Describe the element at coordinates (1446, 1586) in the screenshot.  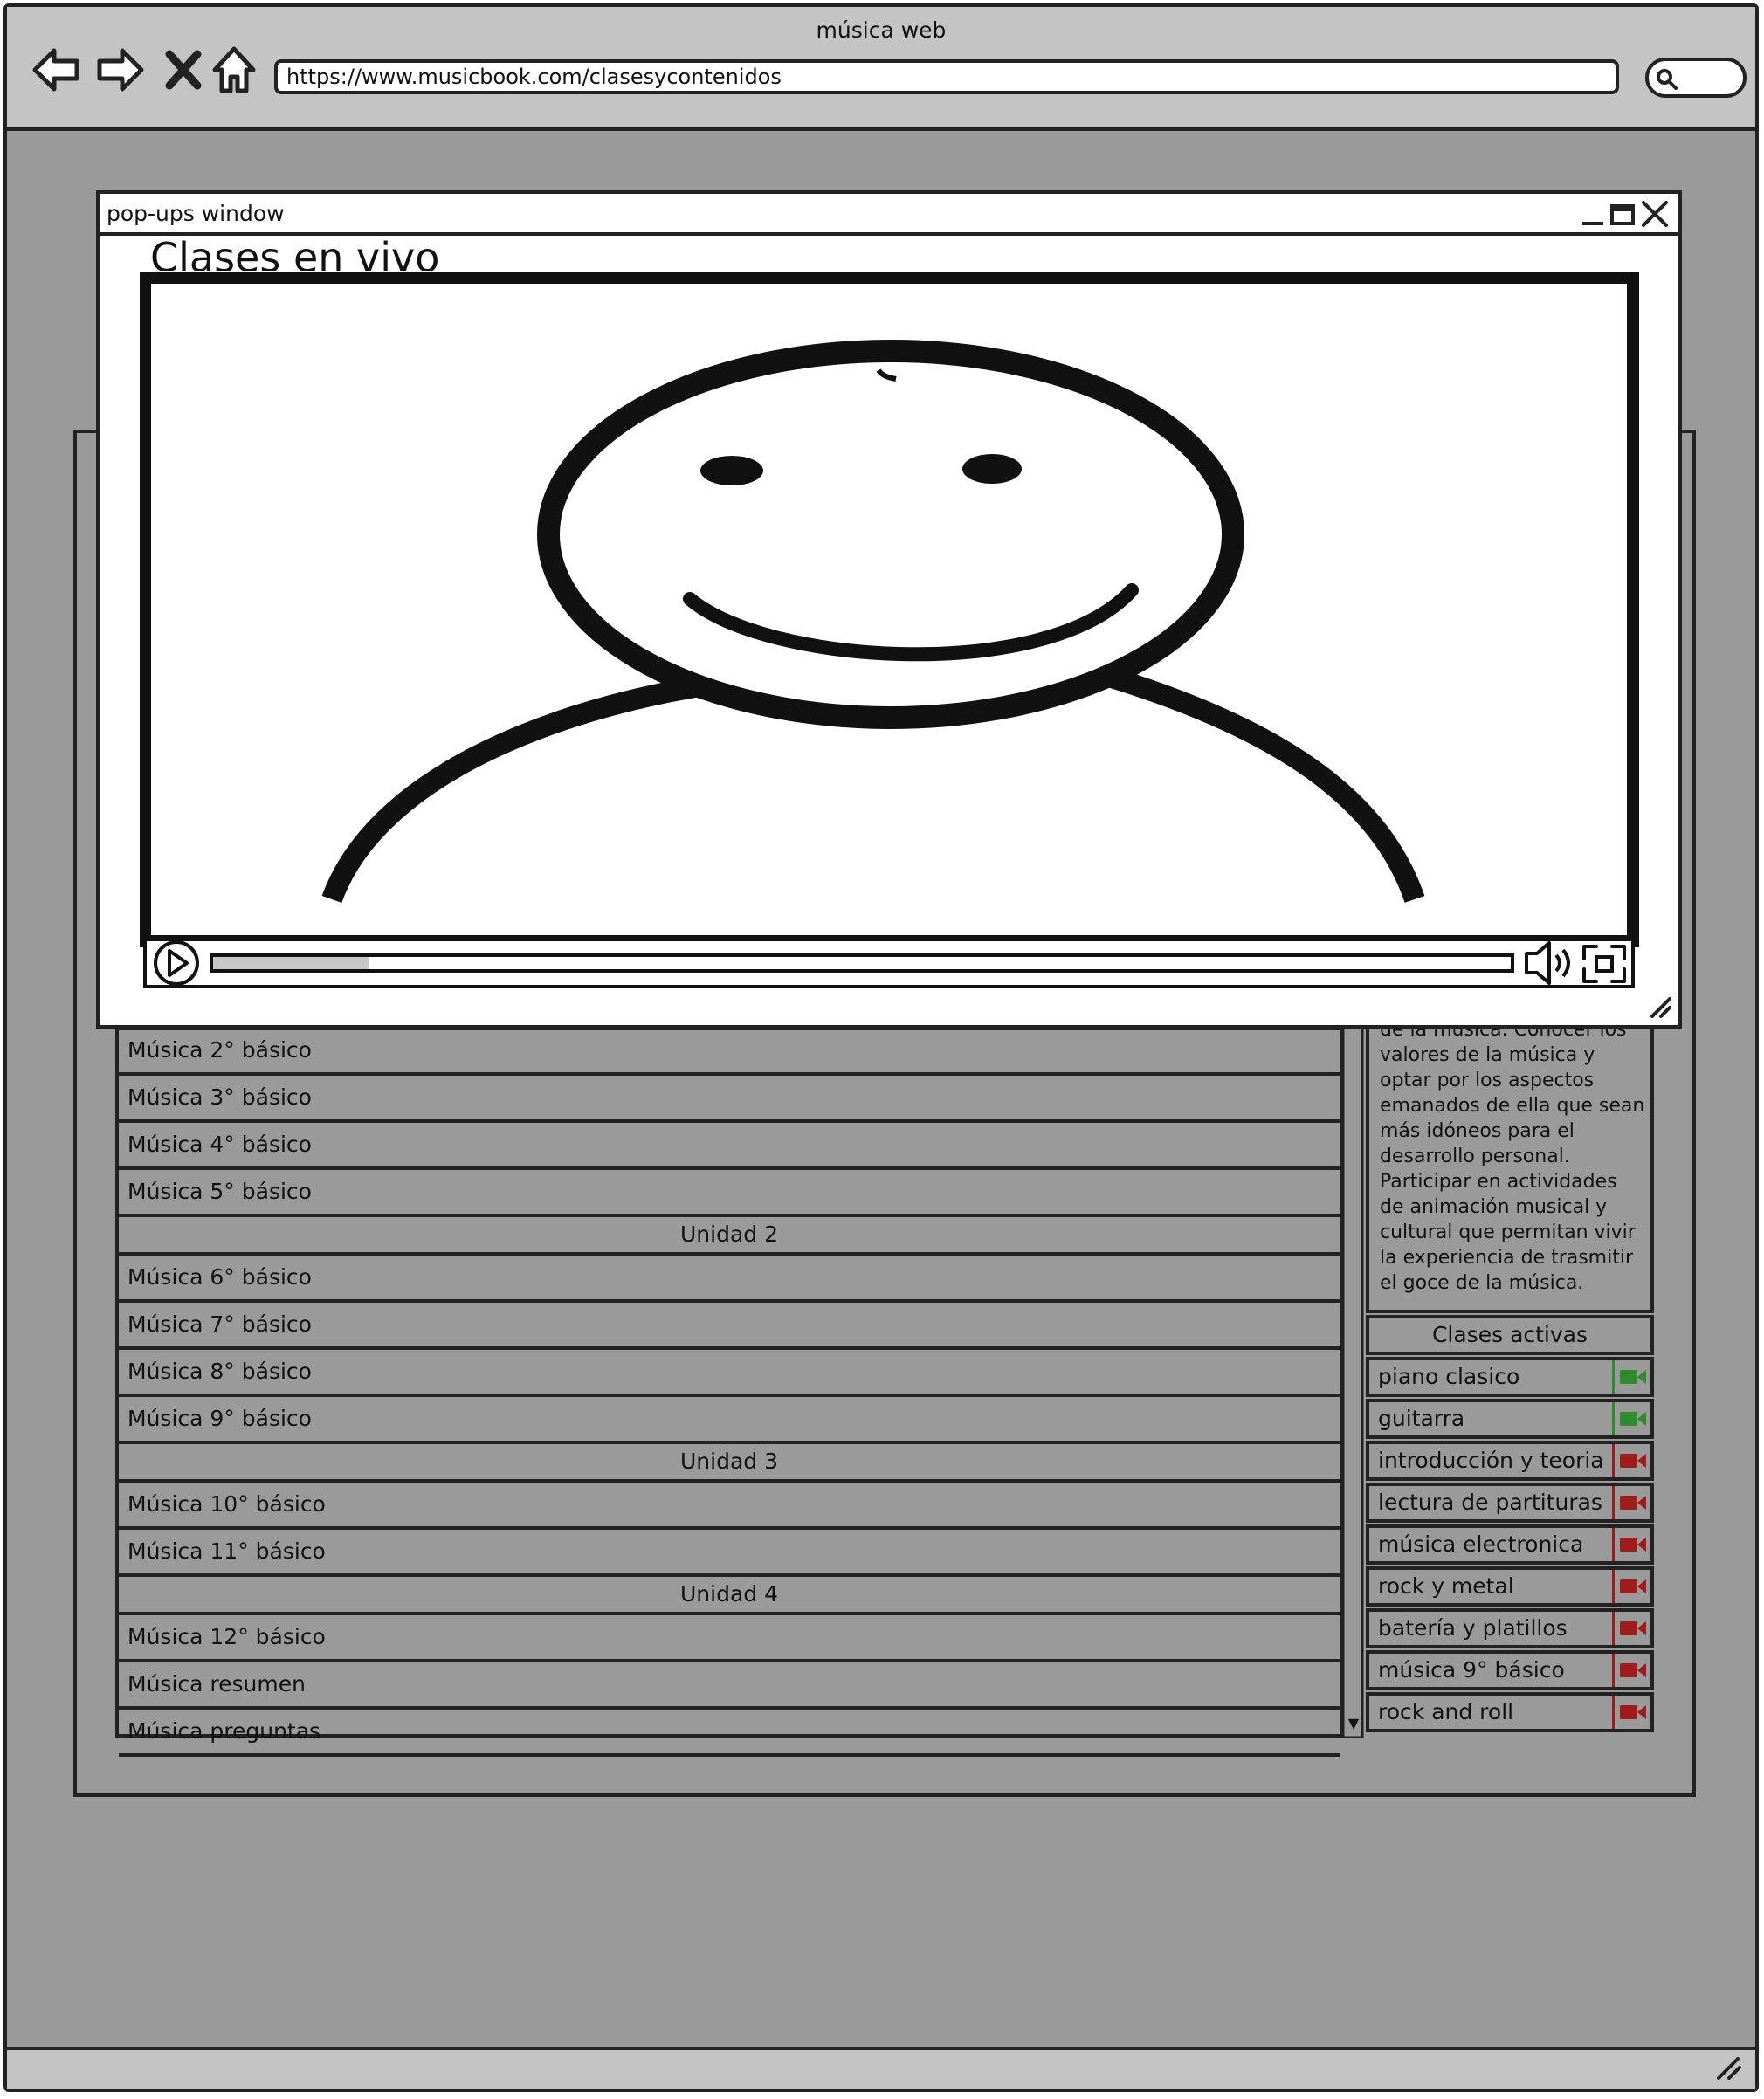
I see `active-class-label: rock y metal` at that location.